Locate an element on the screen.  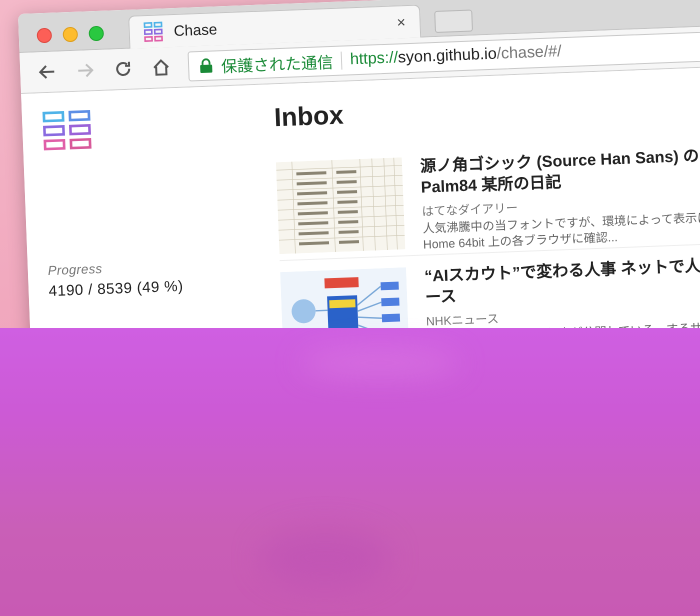
tab-title: Chase is located at coordinates (195, 30).